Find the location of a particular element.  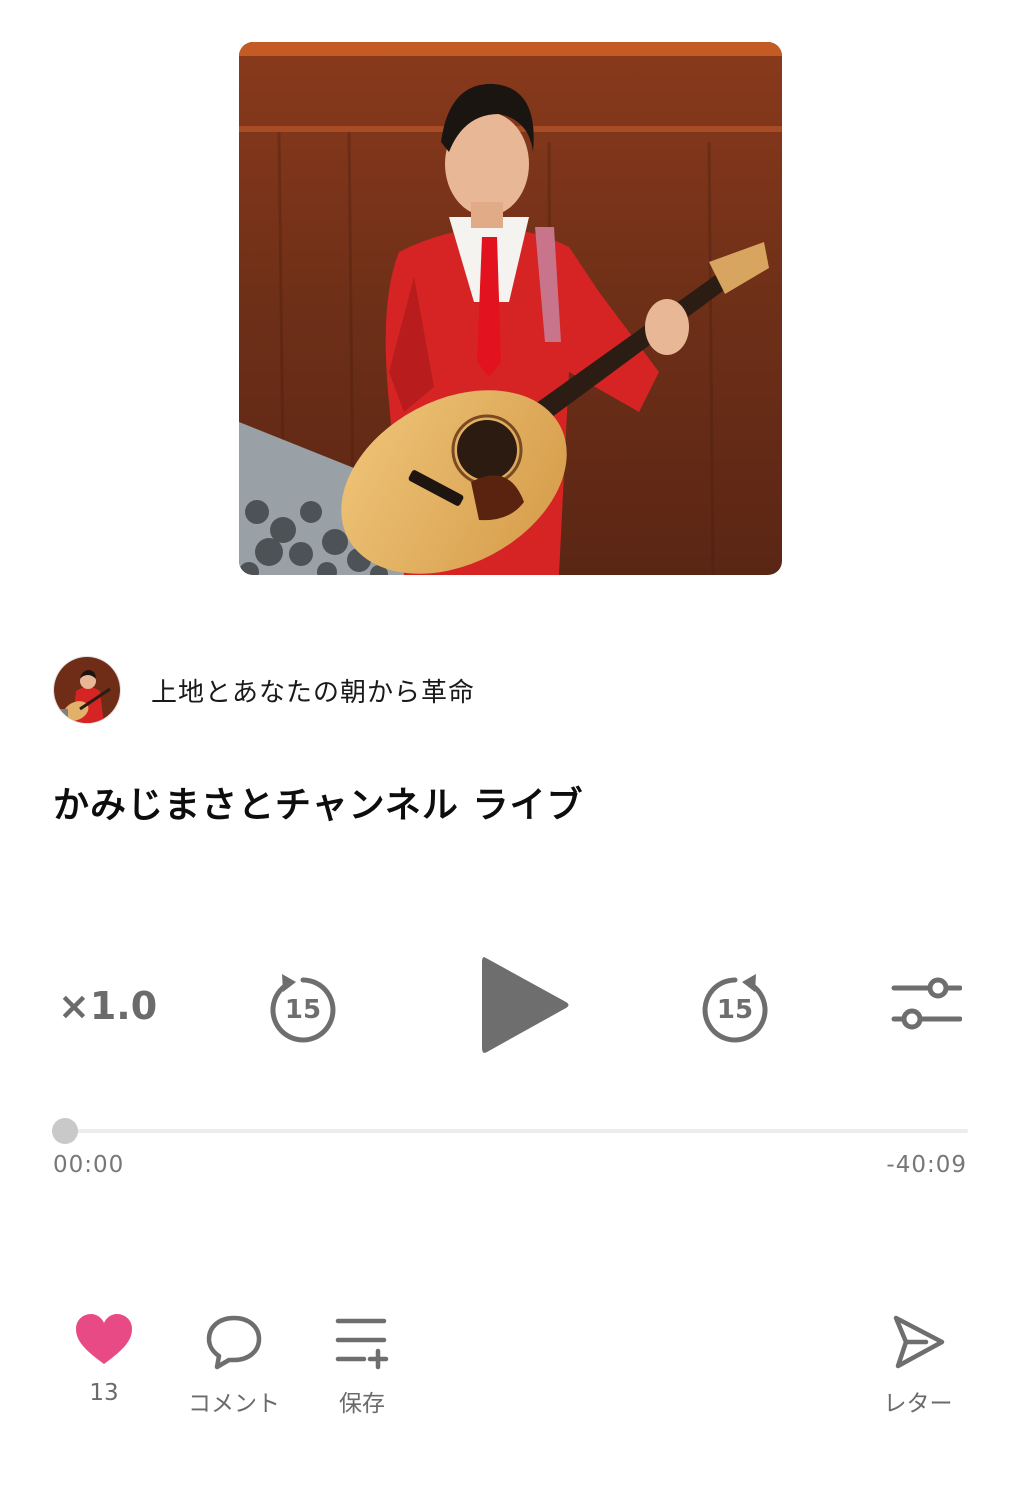

playback-progress-bar is located at coordinates (510, 1131).